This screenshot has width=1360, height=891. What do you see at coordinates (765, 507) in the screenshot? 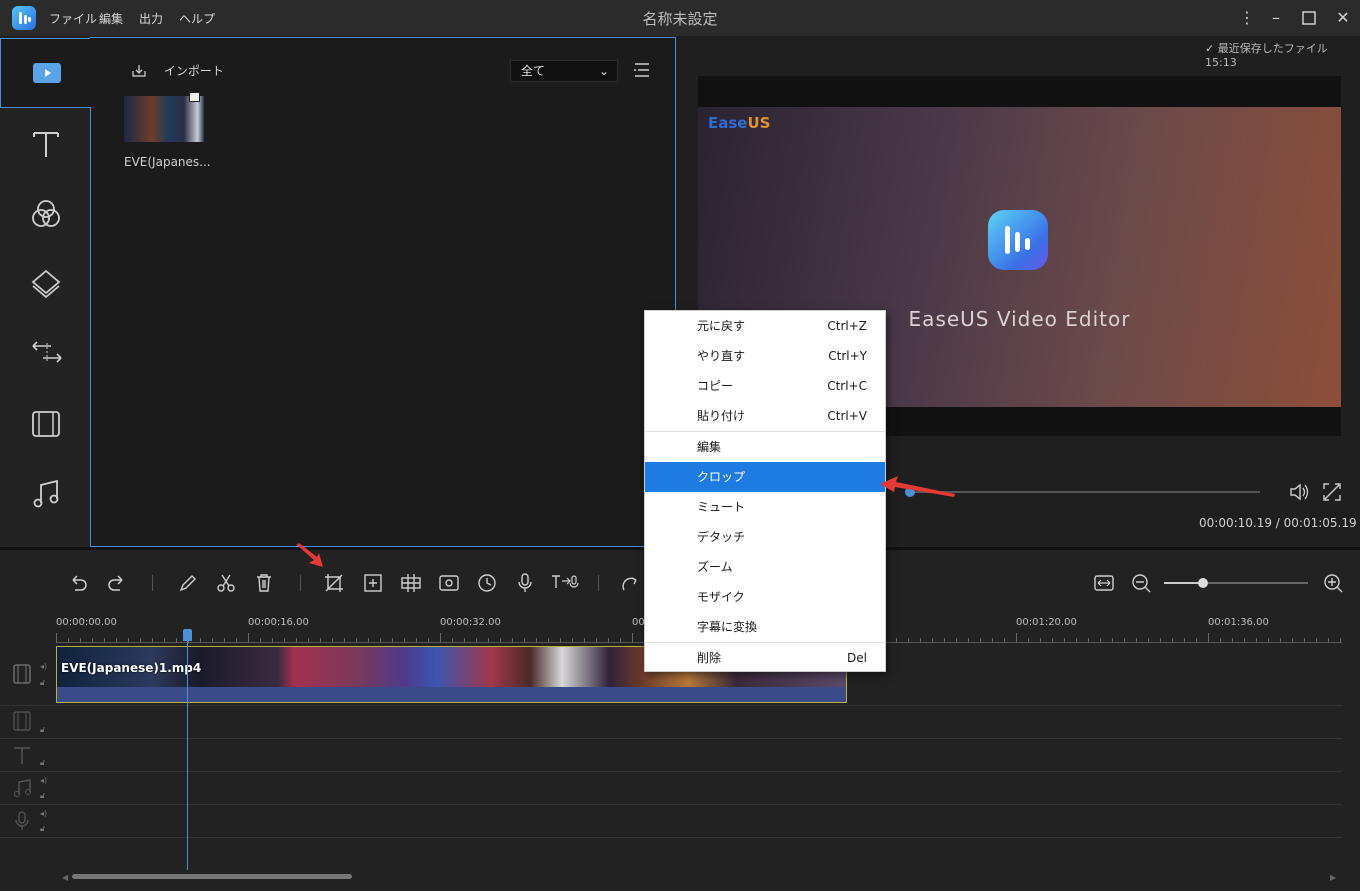
I see `ctx-mute: ミュート` at bounding box center [765, 507].